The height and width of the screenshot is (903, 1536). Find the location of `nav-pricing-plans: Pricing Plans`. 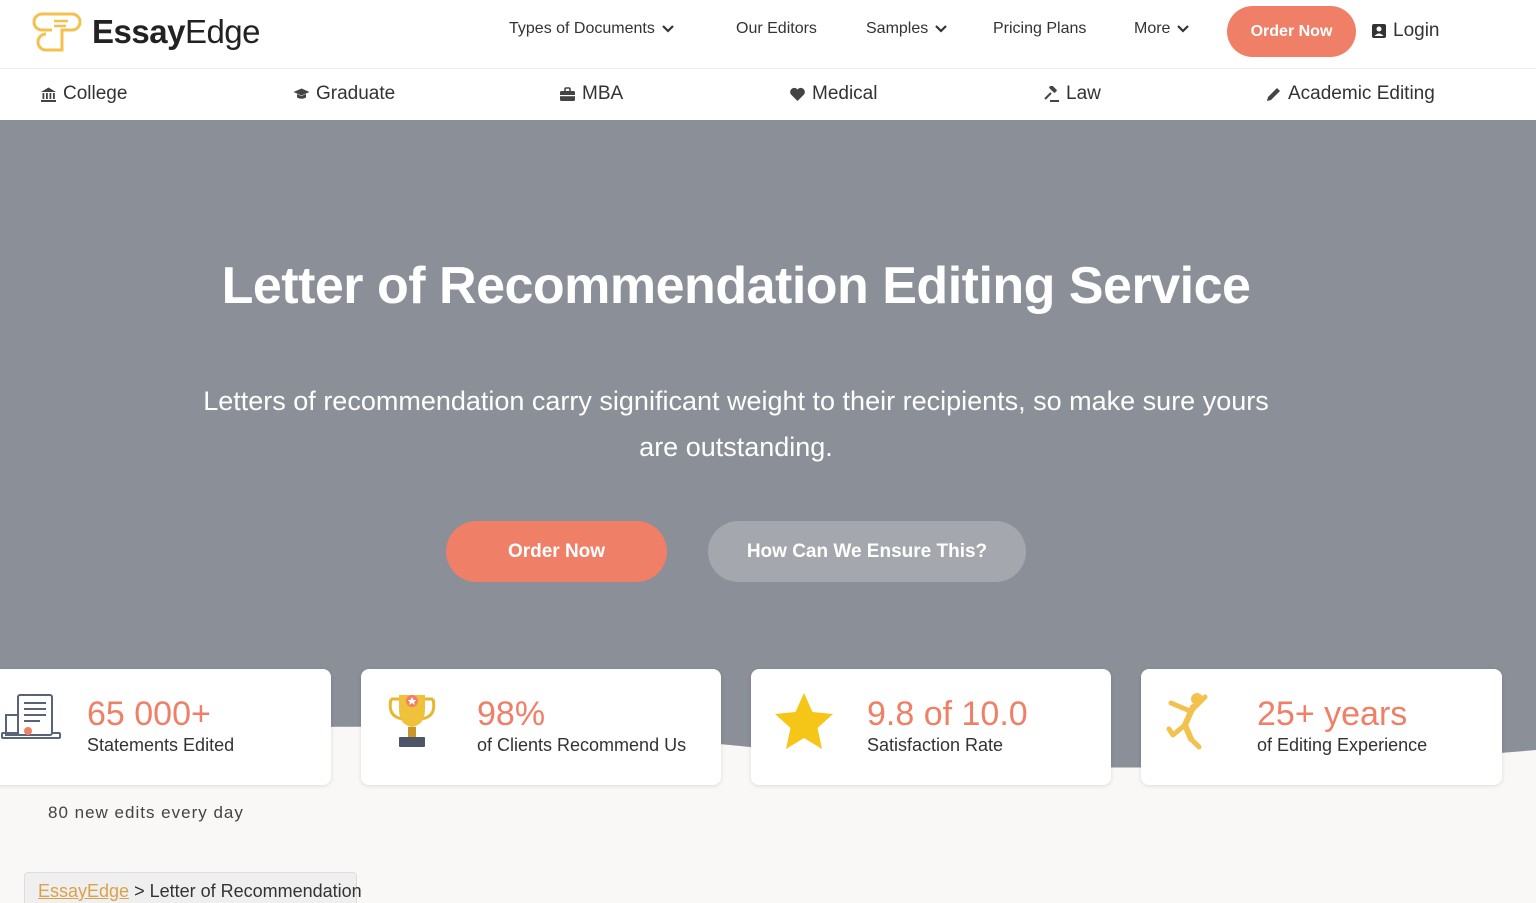

nav-pricing-plans: Pricing Plans is located at coordinates (1039, 29).